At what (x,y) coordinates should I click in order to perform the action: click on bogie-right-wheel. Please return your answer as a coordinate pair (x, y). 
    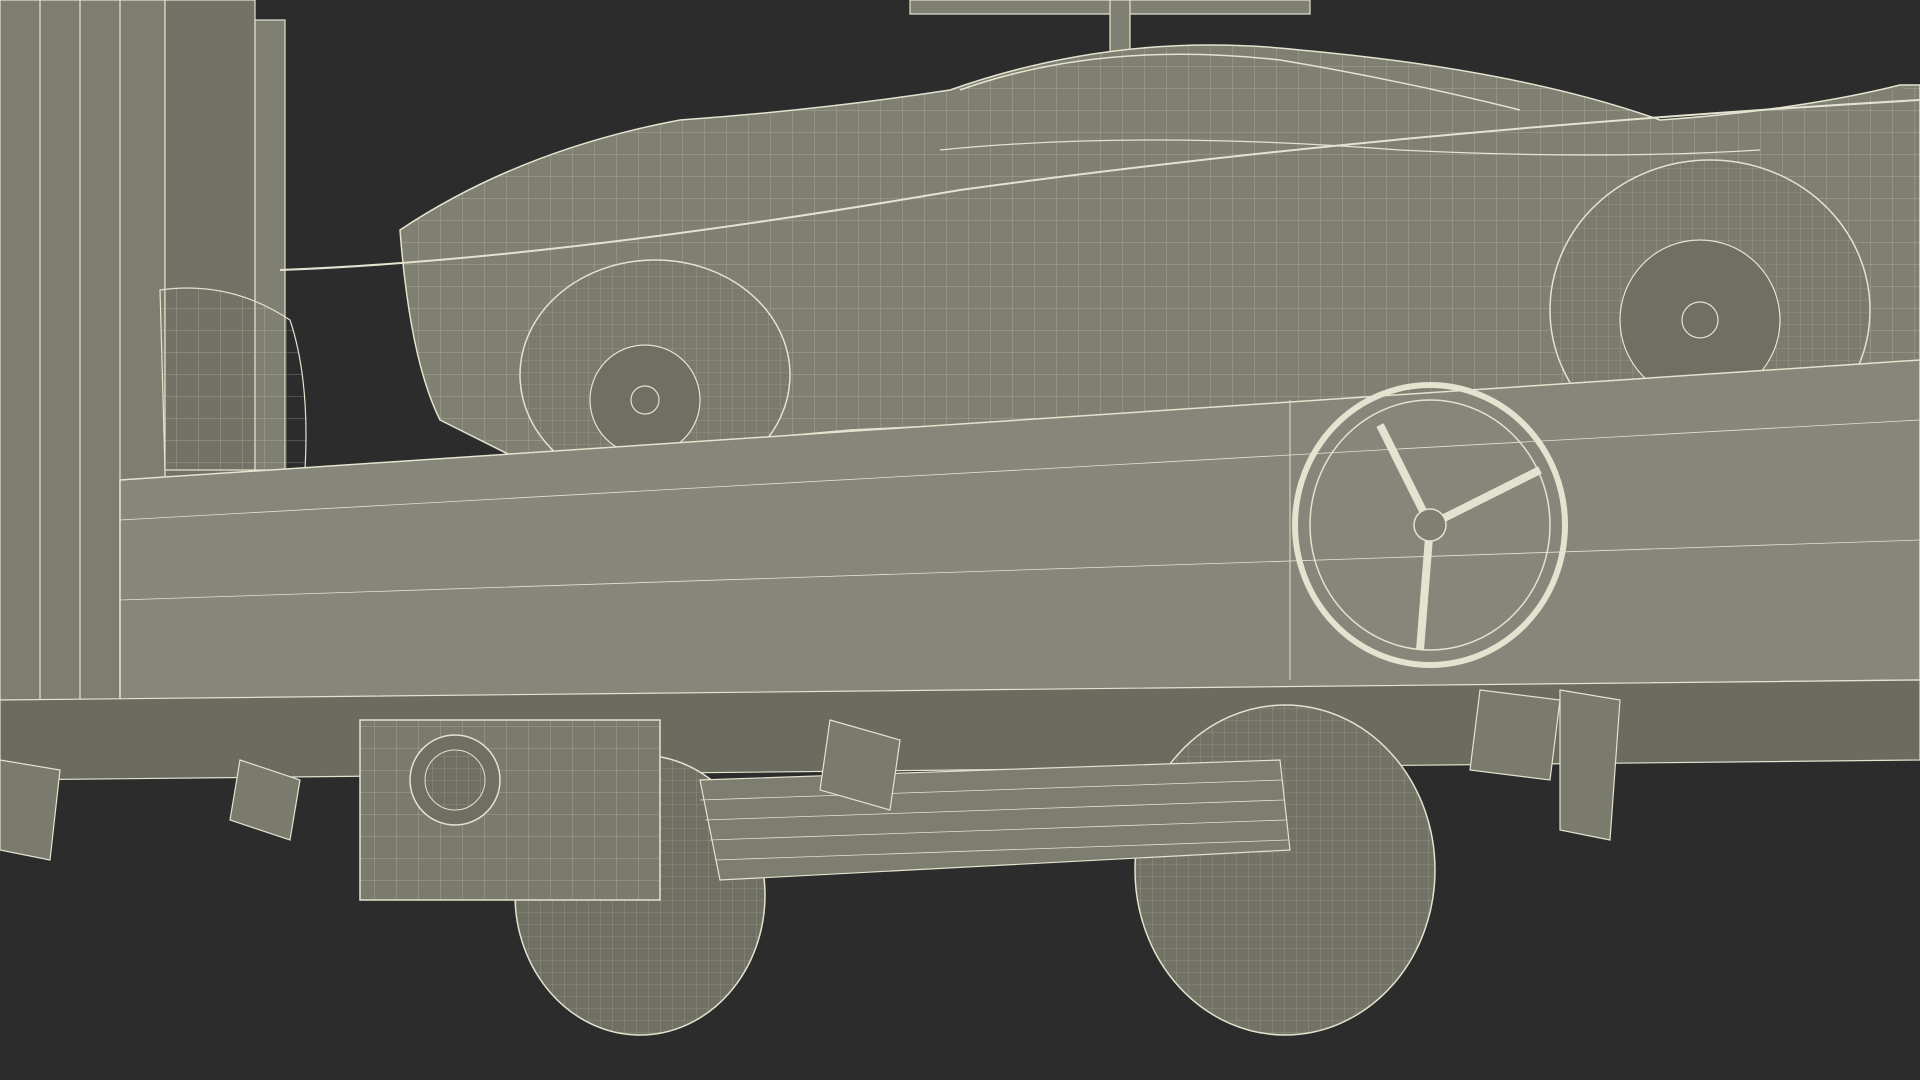
    Looking at the image, I should click on (1285, 870).